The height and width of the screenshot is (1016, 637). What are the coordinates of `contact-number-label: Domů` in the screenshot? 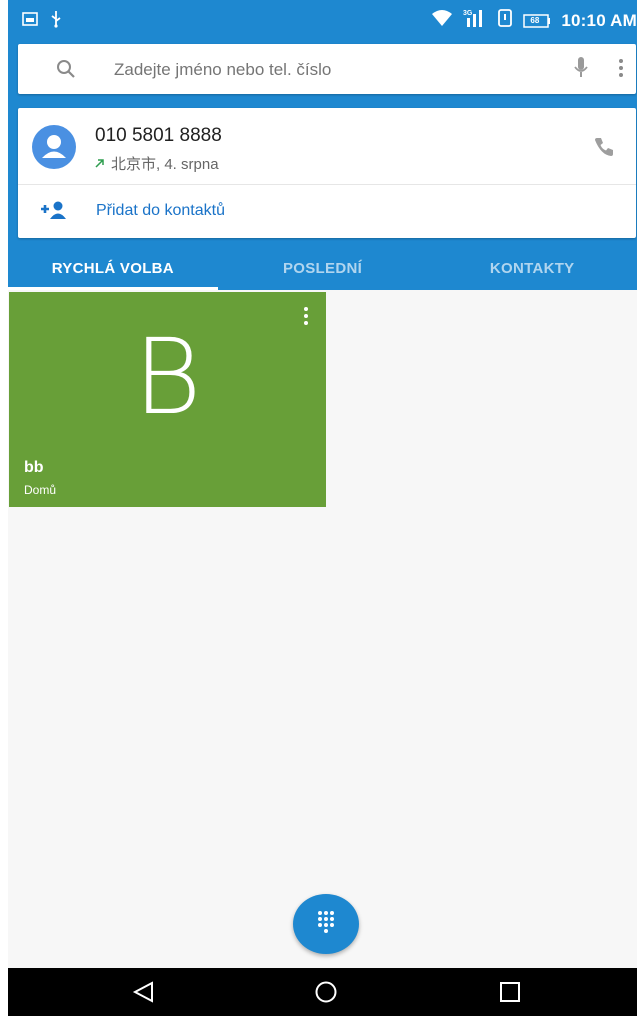 It's located at (40, 490).